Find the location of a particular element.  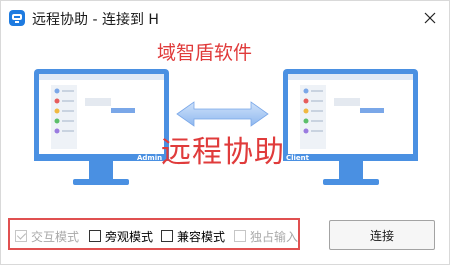

compat-mode-checkbox: 兼容模式 is located at coordinates (193, 236).